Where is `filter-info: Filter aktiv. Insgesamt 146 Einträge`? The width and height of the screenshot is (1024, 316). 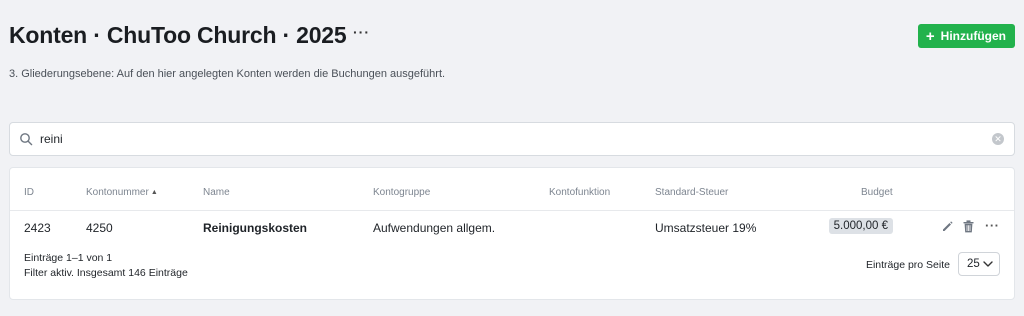
filter-info: Filter aktiv. Insgesamt 146 Einträge is located at coordinates (106, 273).